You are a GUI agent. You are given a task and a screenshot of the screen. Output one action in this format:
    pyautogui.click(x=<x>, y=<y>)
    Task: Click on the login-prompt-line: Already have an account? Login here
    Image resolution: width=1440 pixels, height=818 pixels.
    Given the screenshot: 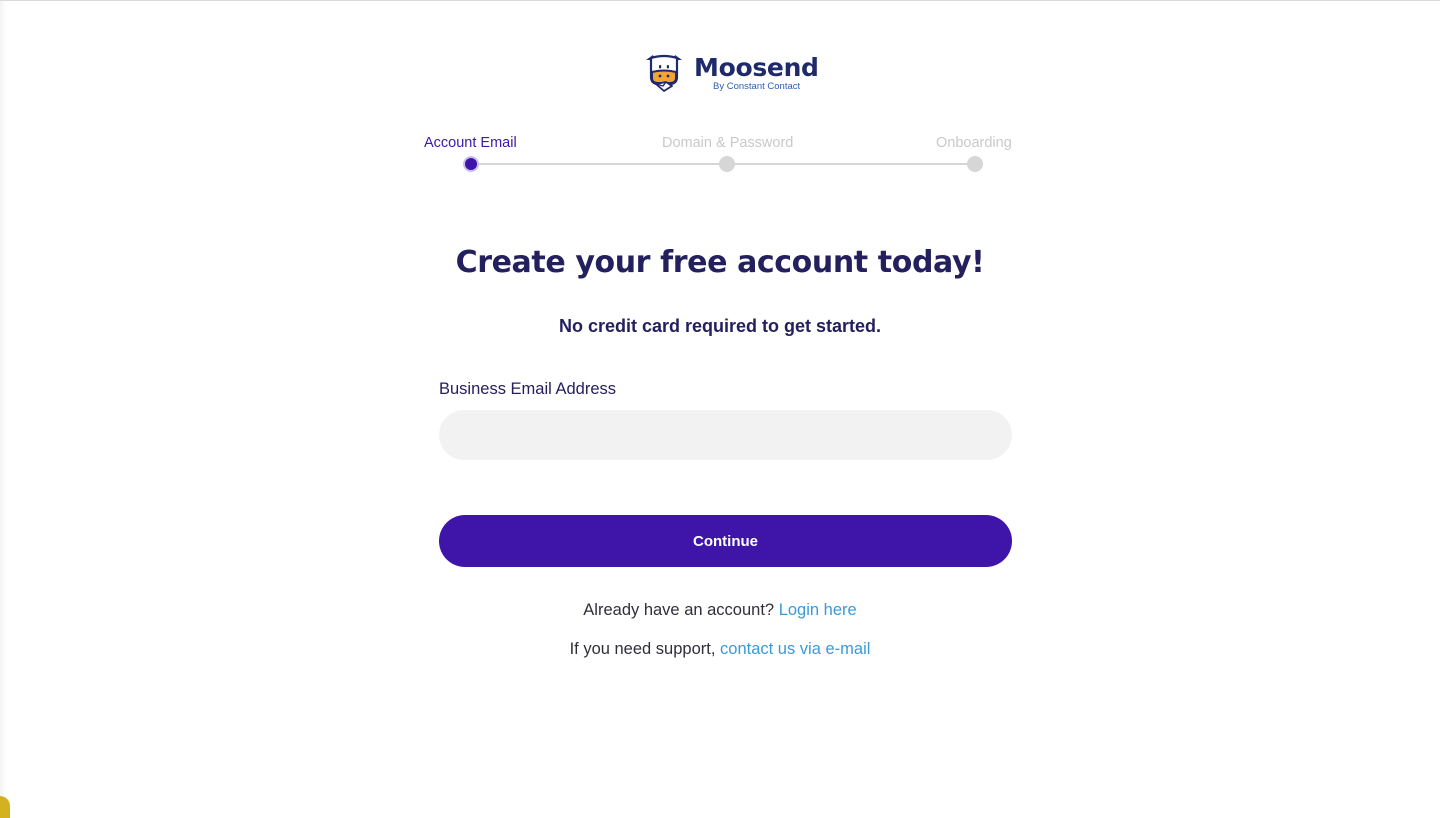 What is the action you would take?
    pyautogui.click(x=720, y=610)
    